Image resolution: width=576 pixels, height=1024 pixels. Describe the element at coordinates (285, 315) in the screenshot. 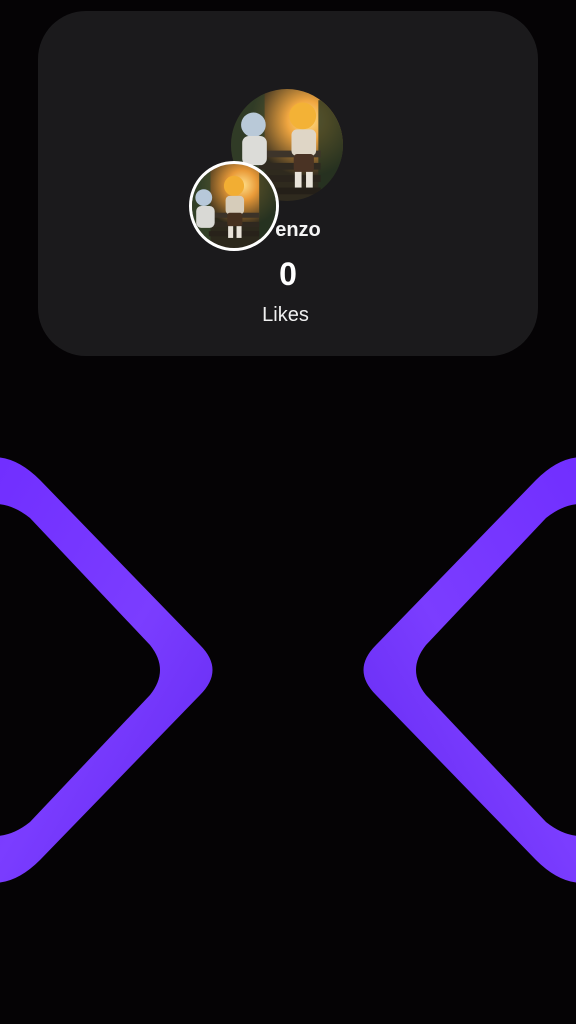

I see `likes-label: Likes` at that location.